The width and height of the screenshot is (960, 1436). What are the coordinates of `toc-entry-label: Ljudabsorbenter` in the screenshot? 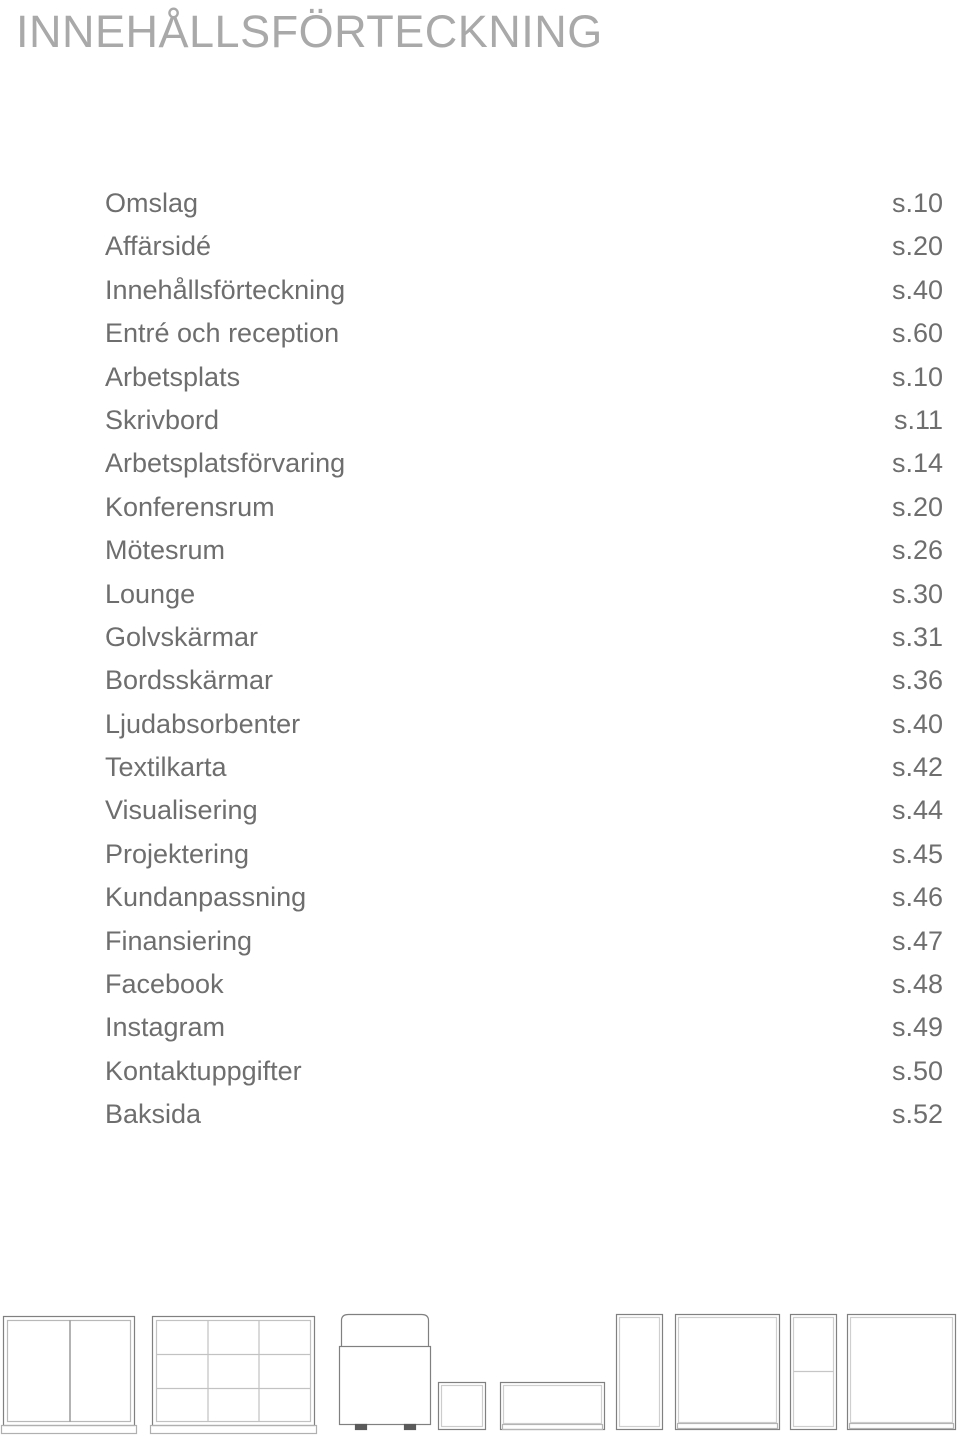 It's located at (203, 723).